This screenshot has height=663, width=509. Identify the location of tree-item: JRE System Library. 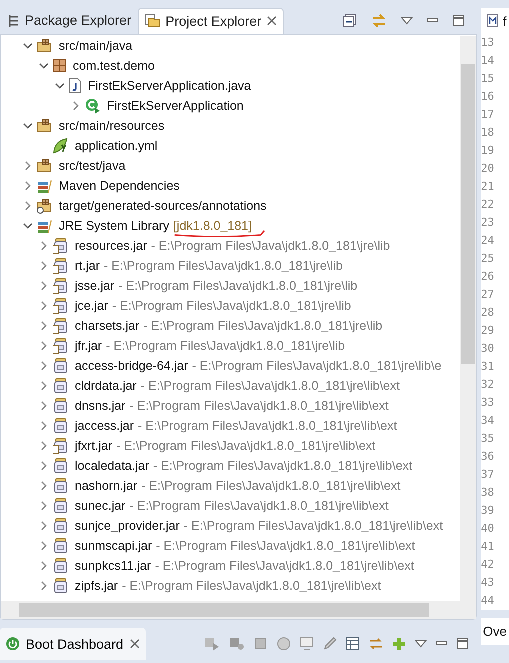
(114, 225).